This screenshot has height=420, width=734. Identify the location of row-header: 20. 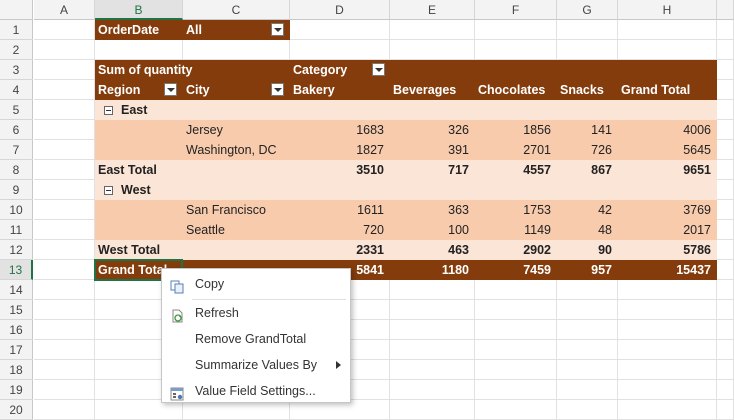
(16, 410).